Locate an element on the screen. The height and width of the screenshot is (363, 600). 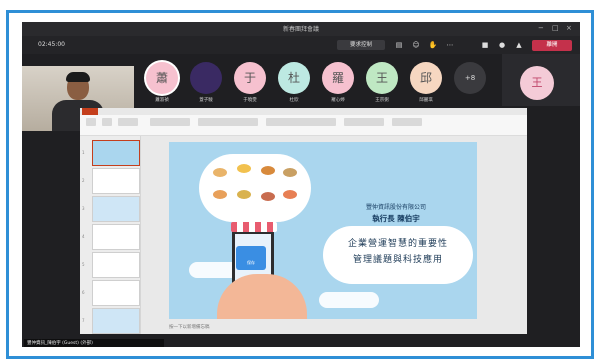
self-avatar: 王 is located at coordinates (537, 83).